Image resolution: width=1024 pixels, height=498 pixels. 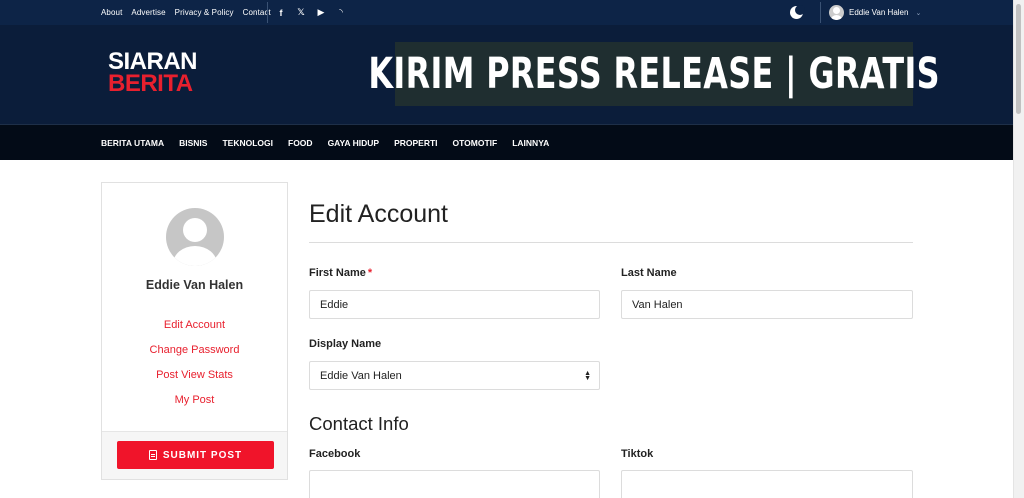 I want to click on banner-text: KIRIM PRESS RELEASE | GRATIS, so click(x=654, y=74).